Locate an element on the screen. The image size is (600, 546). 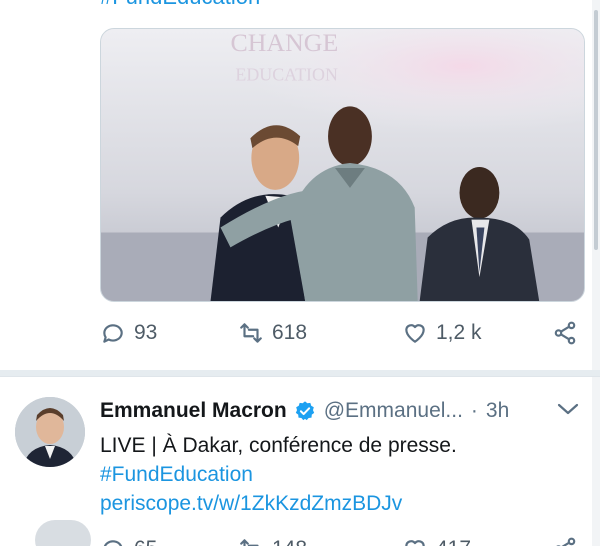
verified-badge-icon is located at coordinates (304, 411).